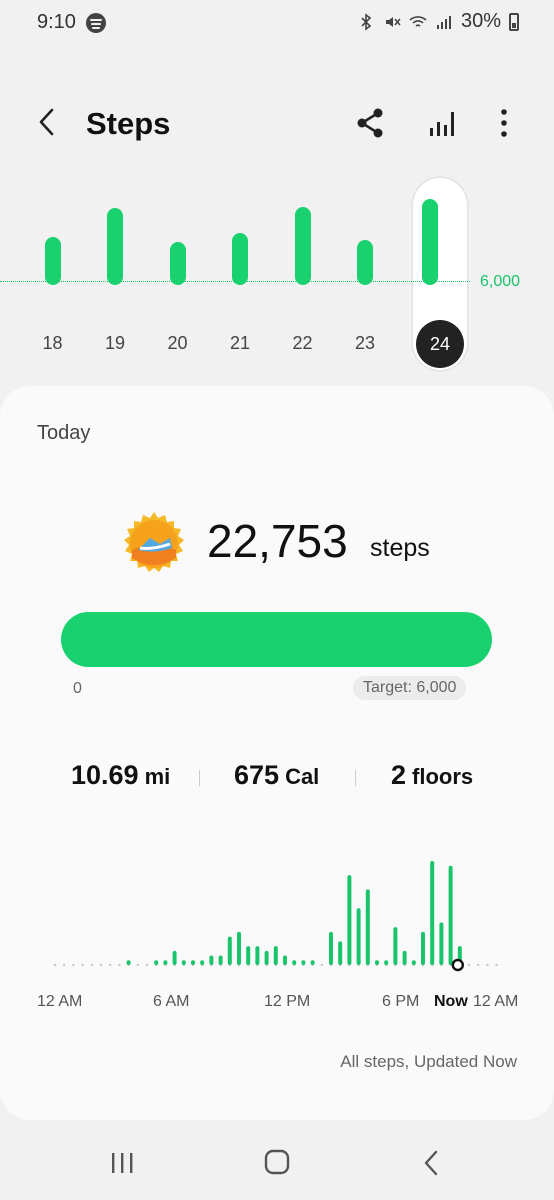 The height and width of the screenshot is (1200, 554). I want to click on week-day-label: 17, so click(5, 343).